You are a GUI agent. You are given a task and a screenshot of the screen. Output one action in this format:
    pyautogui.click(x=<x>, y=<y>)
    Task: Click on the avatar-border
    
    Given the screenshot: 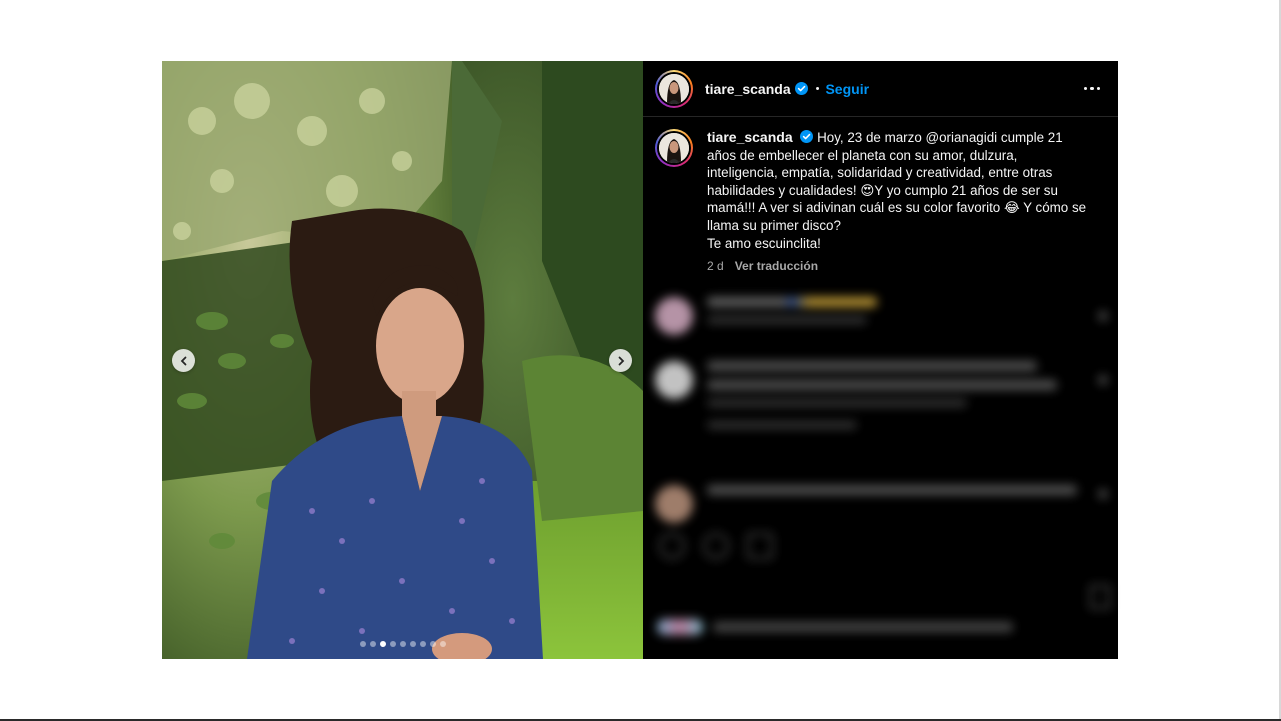 What is the action you would take?
    pyautogui.click(x=674, y=88)
    